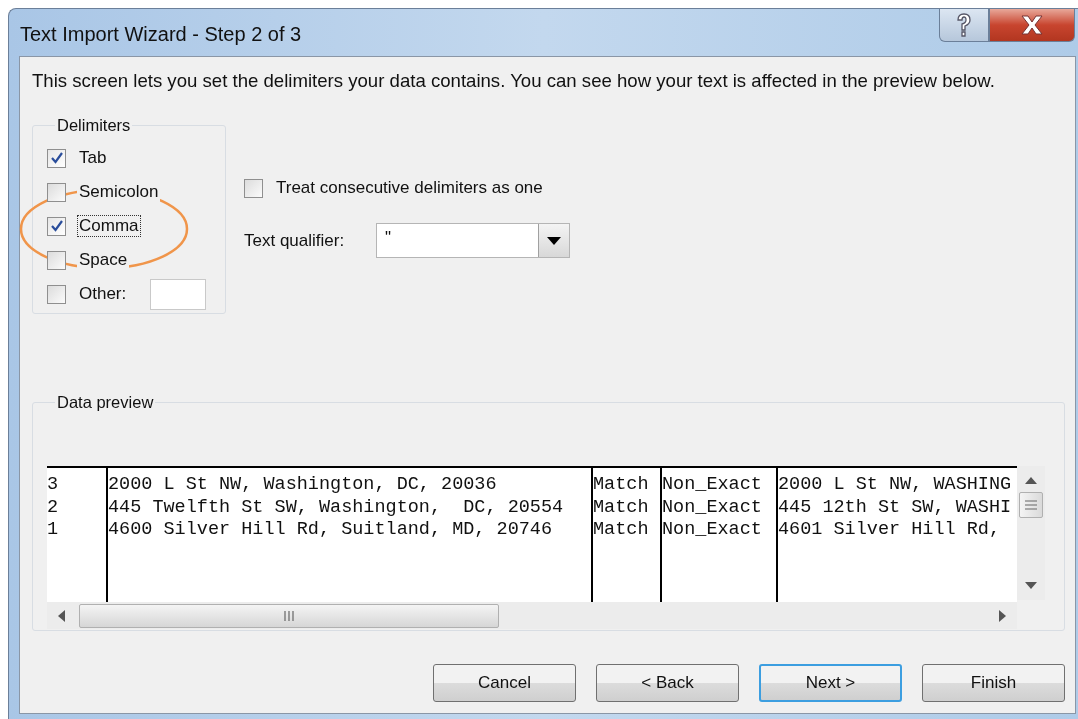 The height and width of the screenshot is (719, 1078). I want to click on down-arrow-icon, so click(1031, 586).